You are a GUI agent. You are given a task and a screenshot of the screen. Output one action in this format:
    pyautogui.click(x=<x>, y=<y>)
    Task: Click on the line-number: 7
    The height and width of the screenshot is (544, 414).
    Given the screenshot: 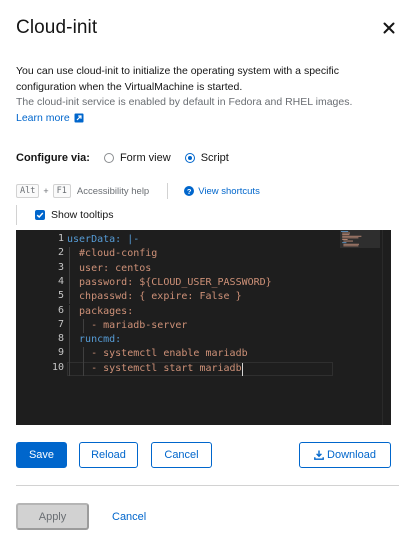 What is the action you would take?
    pyautogui.click(x=60, y=324)
    